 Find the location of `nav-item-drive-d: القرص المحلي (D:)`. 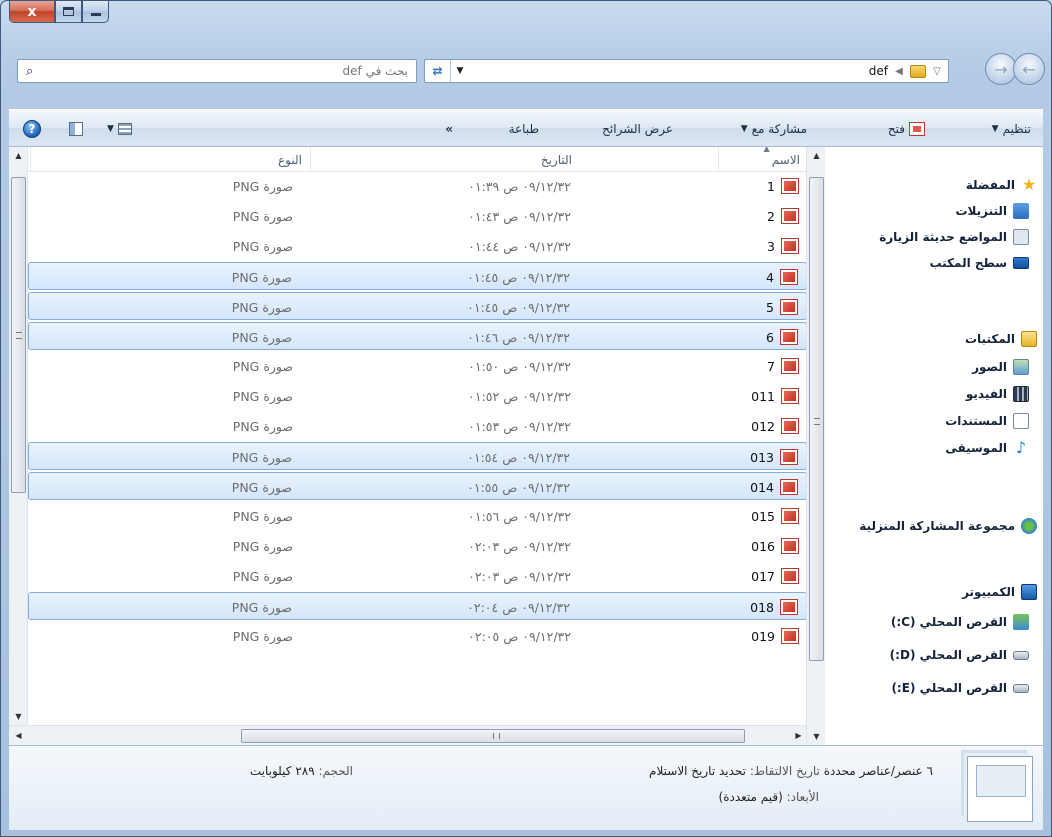

nav-item-drive-d: القرص المحلي (D:) is located at coordinates (959, 655).